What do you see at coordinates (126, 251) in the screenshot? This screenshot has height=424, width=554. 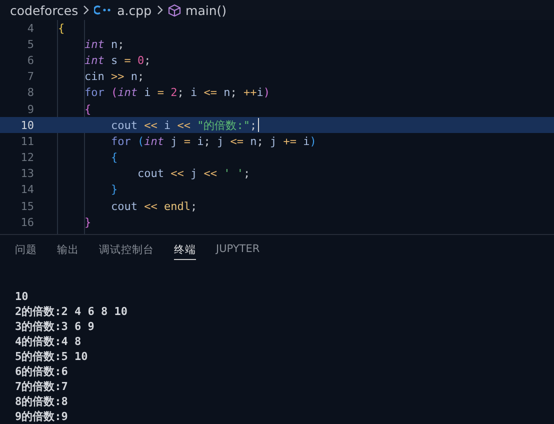 I see `panel-tab: 调试控制台` at bounding box center [126, 251].